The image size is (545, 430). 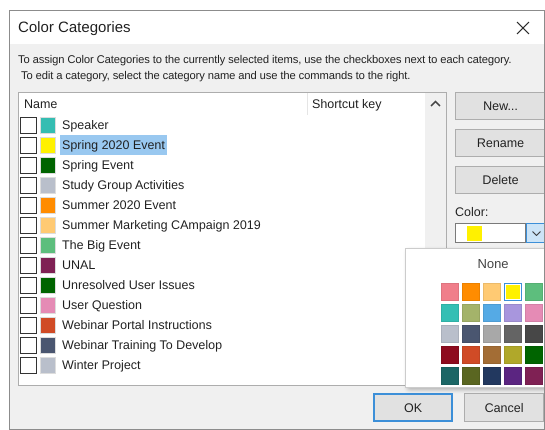 I want to click on color-dropdown, so click(x=490, y=233).